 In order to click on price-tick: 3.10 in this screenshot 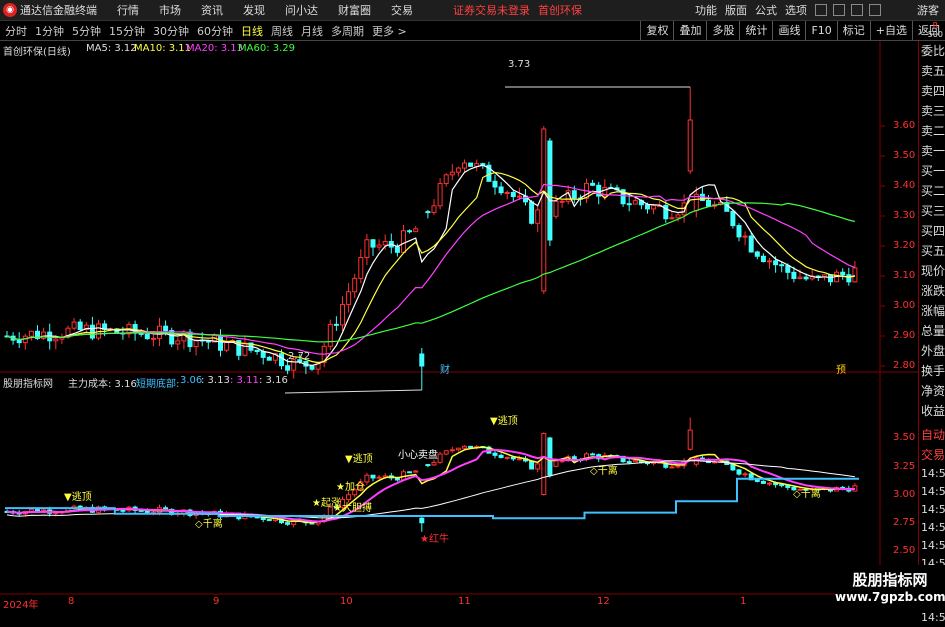, I will do `click(904, 275)`.